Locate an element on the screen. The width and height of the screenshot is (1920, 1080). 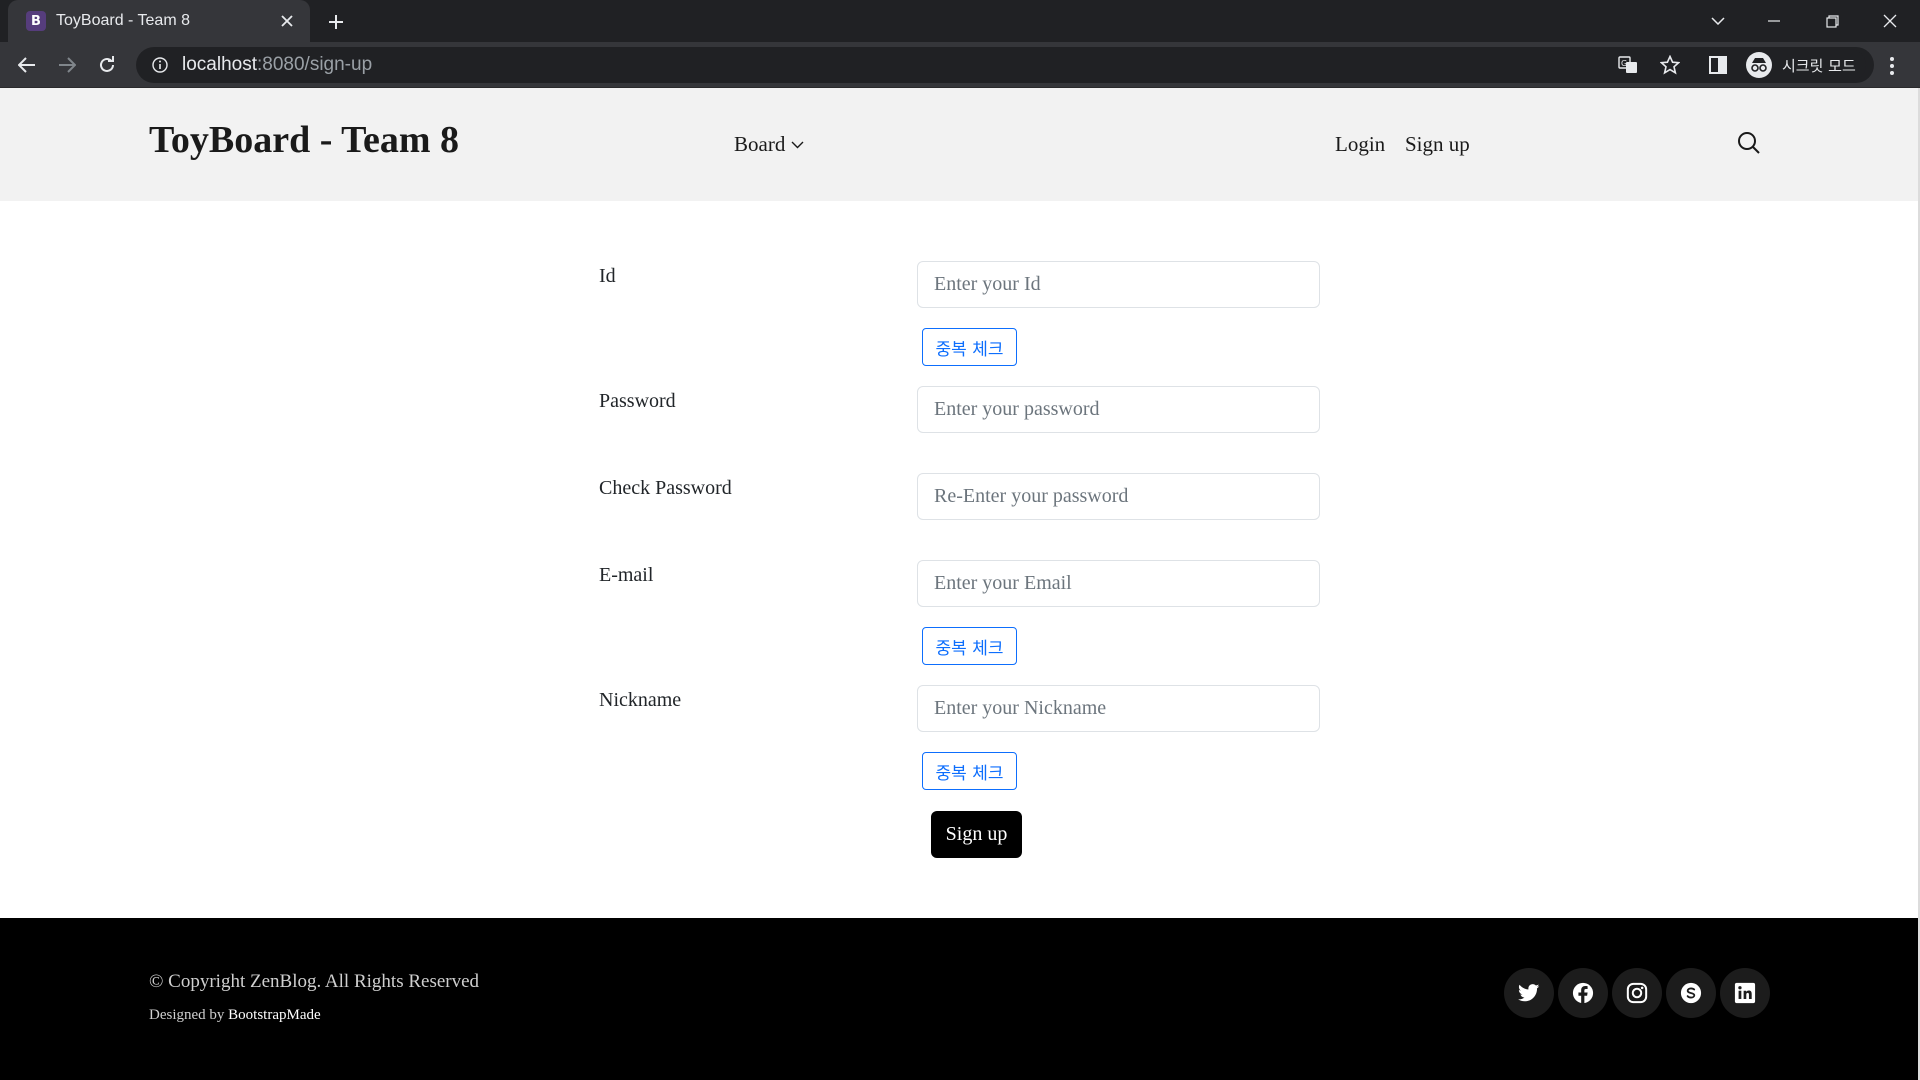
incognito-profile-button: 시크릿 모드 is located at coordinates (1804, 65).